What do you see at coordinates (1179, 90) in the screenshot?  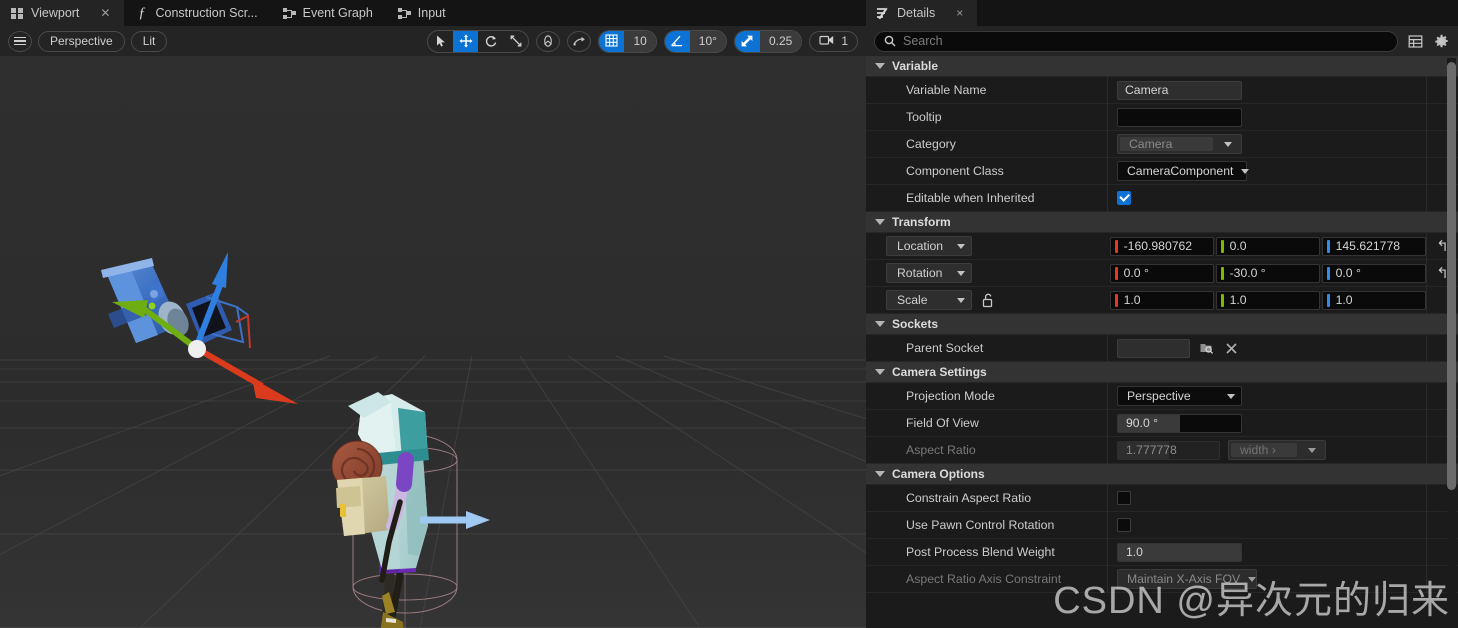 I see `variable-name-input: Camera` at bounding box center [1179, 90].